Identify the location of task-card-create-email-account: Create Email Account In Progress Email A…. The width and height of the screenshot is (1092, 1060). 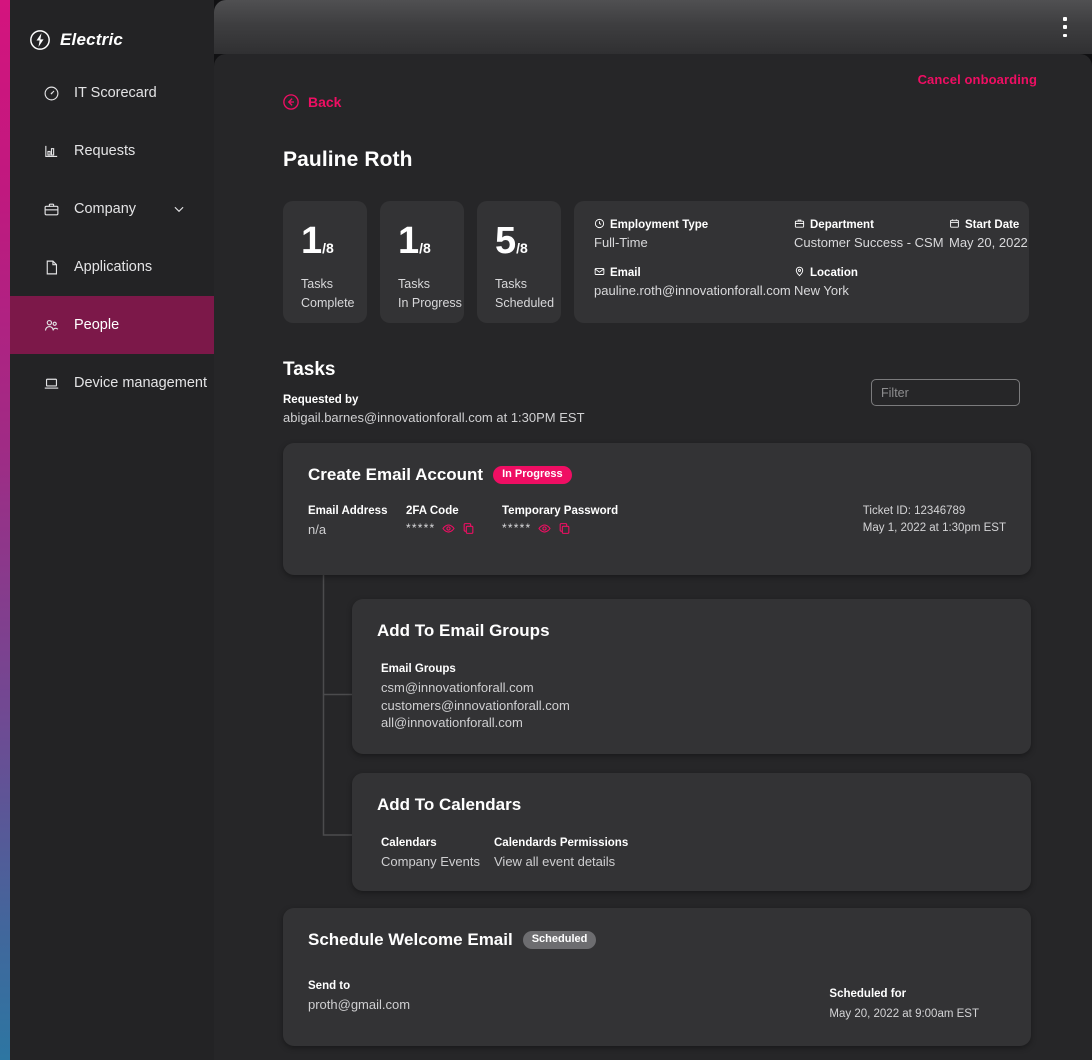
(657, 509).